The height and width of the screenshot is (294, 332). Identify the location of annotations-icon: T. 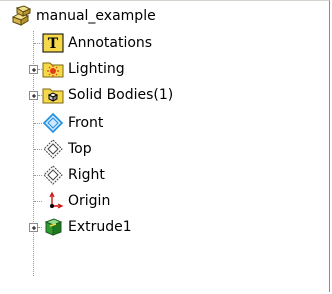
(53, 44).